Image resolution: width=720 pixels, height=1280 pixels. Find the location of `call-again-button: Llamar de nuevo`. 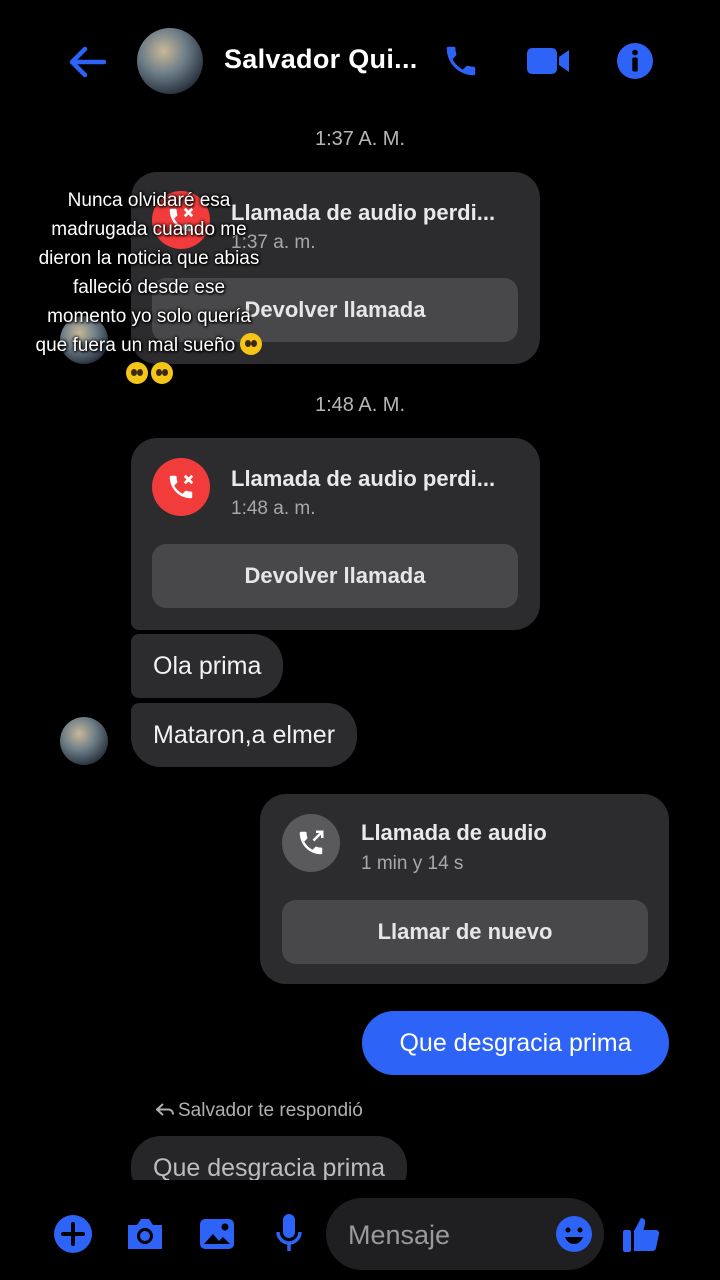

call-again-button: Llamar de nuevo is located at coordinates (465, 932).